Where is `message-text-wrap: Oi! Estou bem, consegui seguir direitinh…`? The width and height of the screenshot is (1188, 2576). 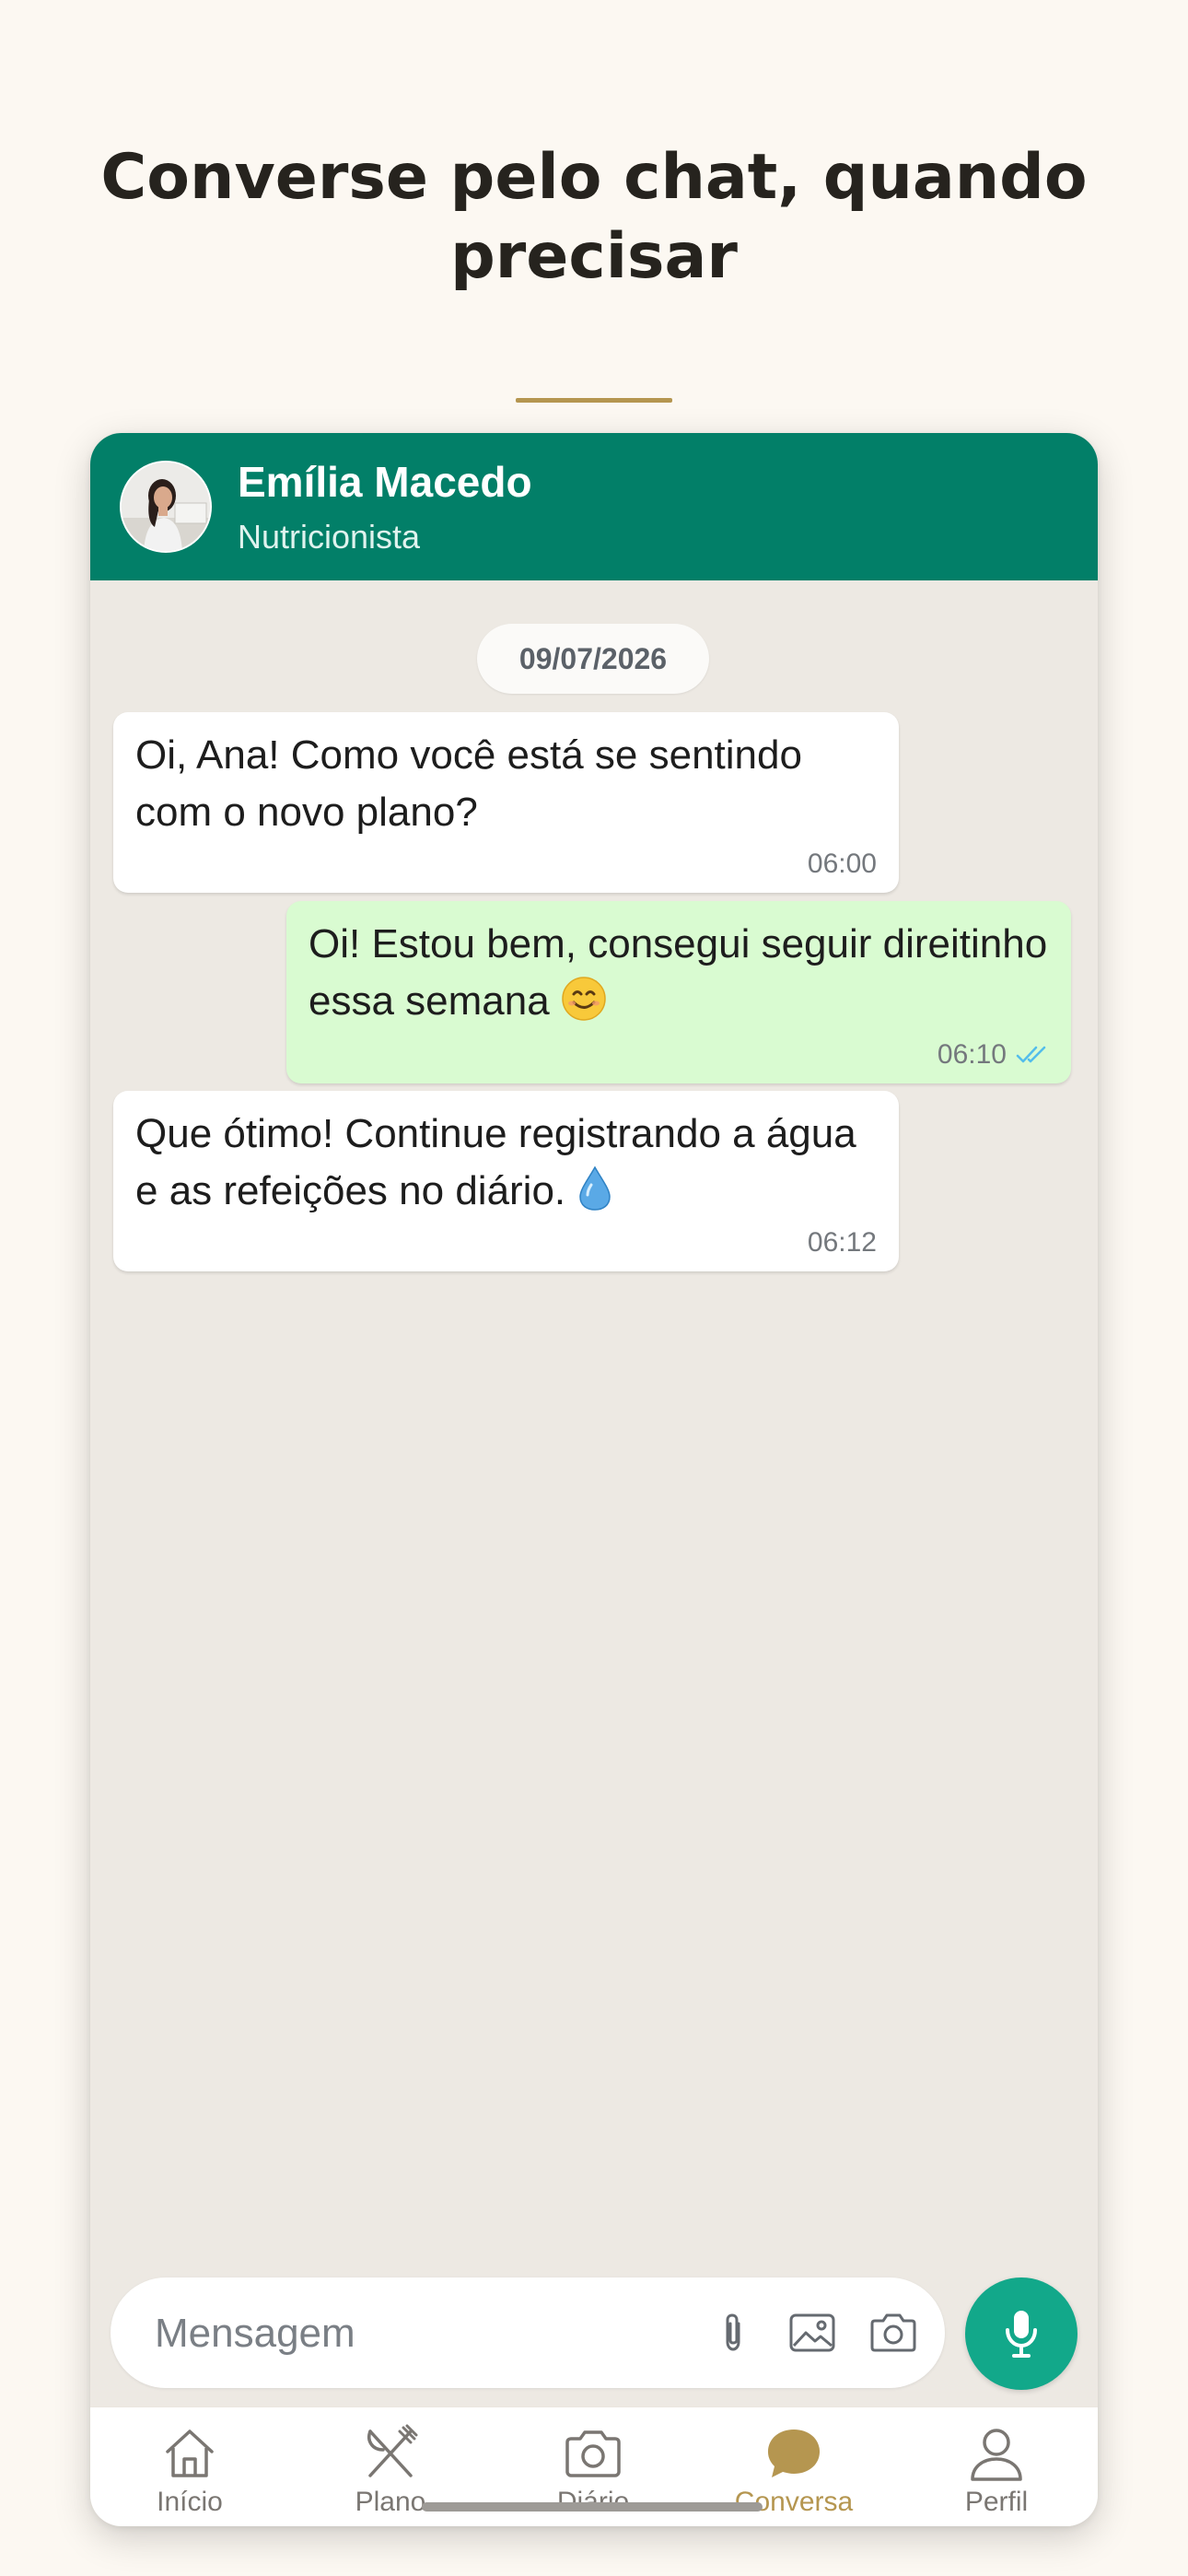
message-text-wrap: Oi! Estou bem, consegui seguir direitinh… is located at coordinates (679, 973).